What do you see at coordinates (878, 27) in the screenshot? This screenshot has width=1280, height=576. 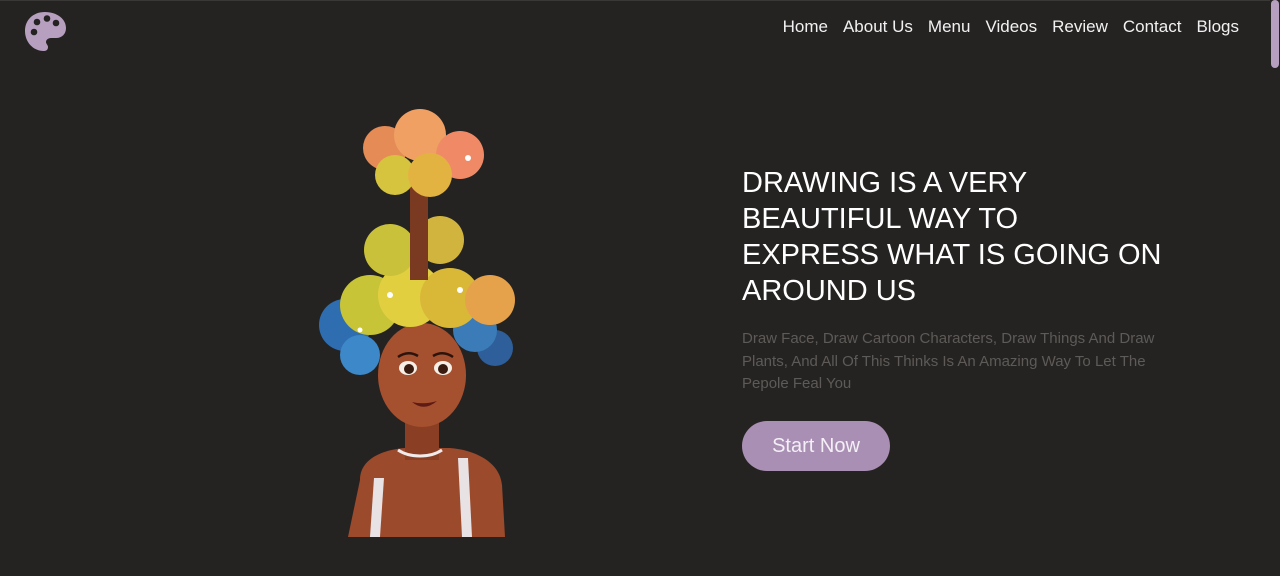 I see `nav-about-us: About Us` at bounding box center [878, 27].